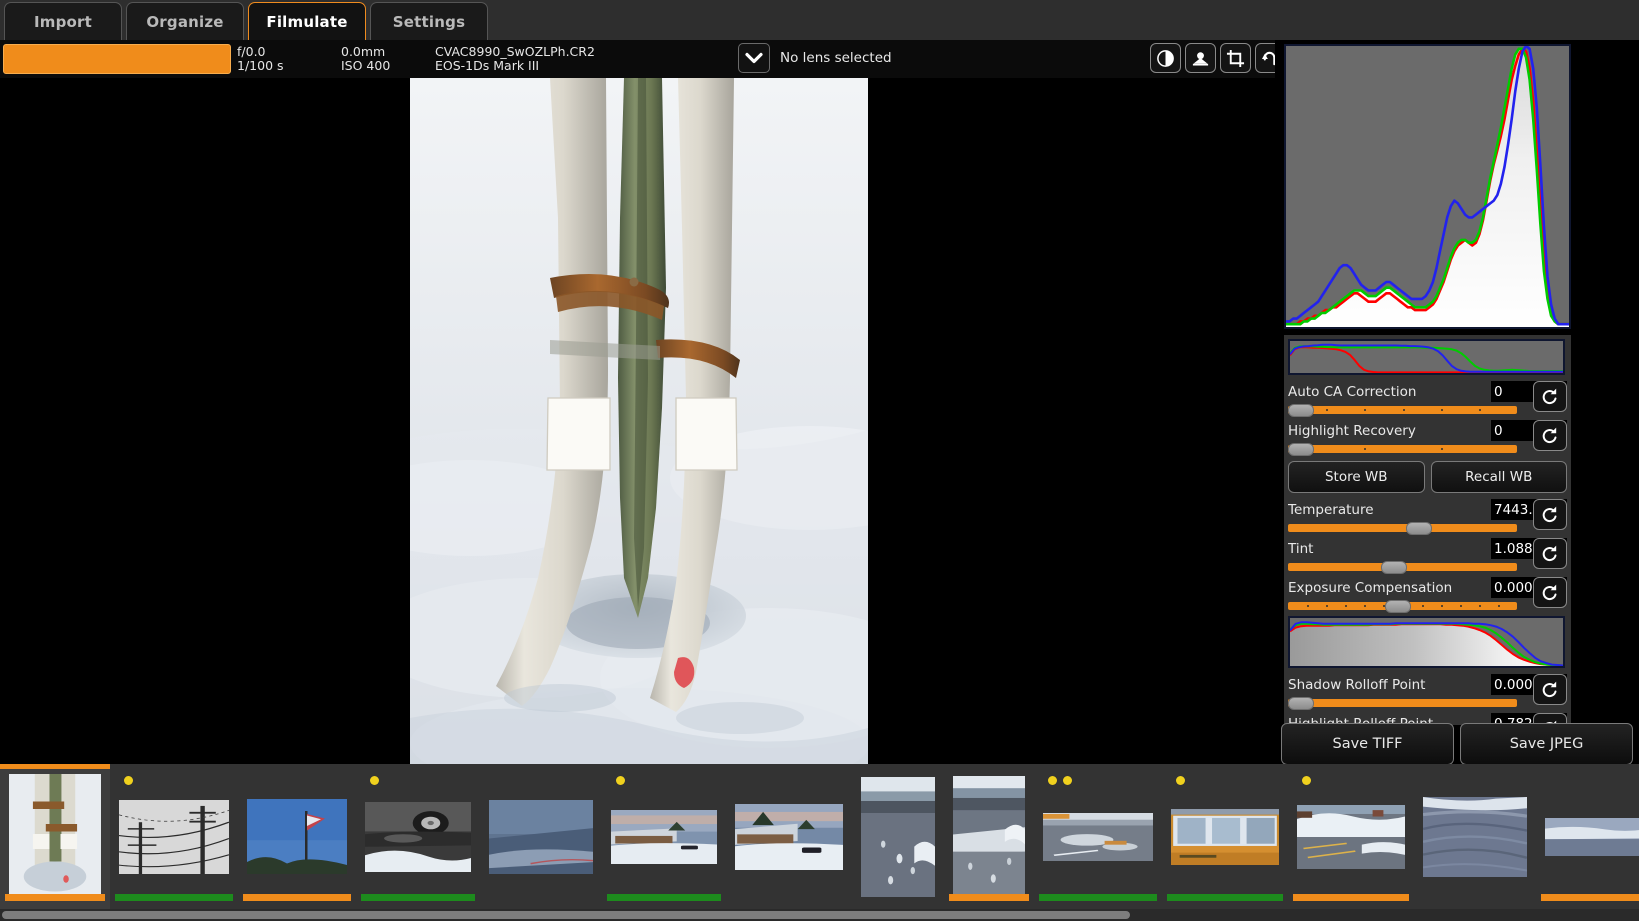 The width and height of the screenshot is (1639, 921). What do you see at coordinates (366, 65) in the screenshot?
I see `iso-value: ISO 400` at bounding box center [366, 65].